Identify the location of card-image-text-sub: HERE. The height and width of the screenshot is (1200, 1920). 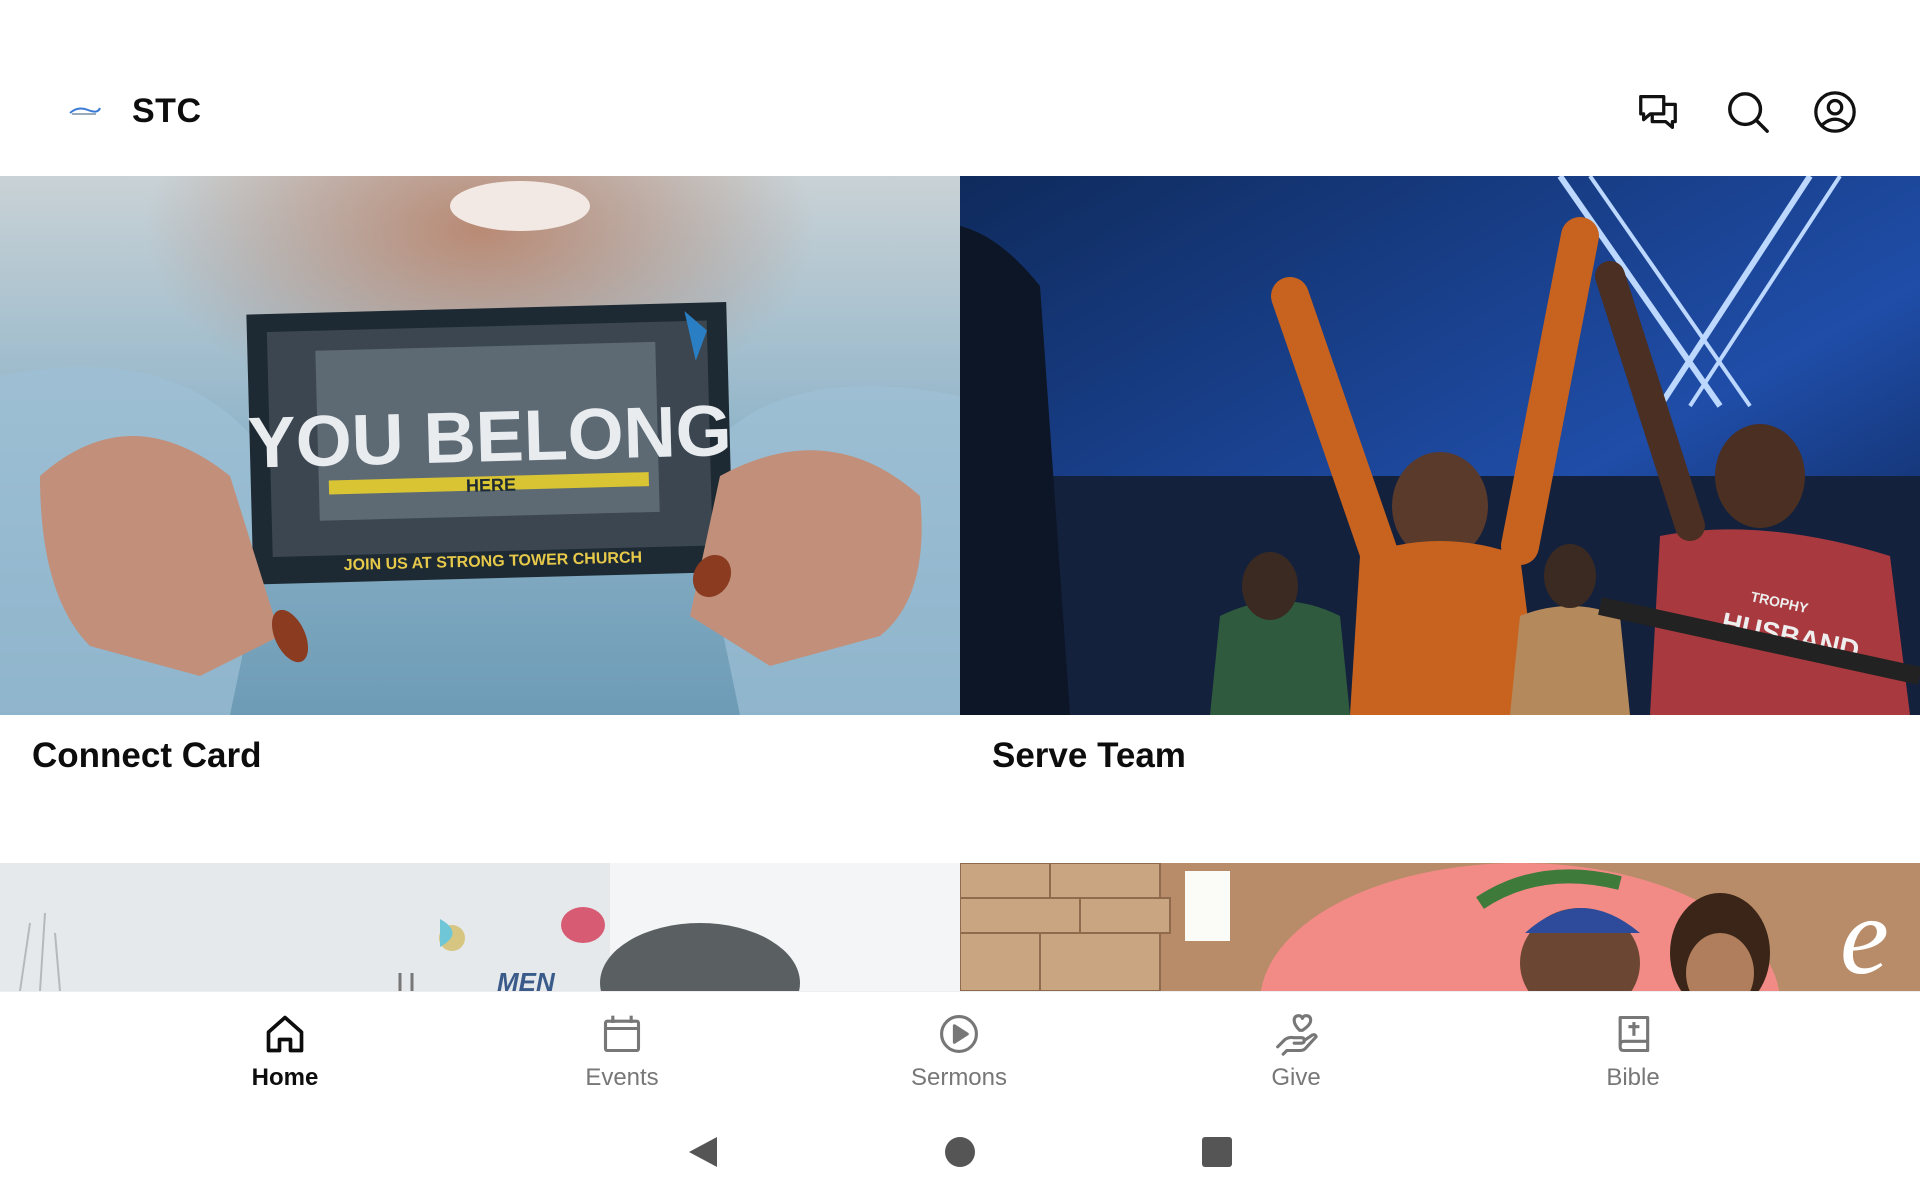
(491, 485).